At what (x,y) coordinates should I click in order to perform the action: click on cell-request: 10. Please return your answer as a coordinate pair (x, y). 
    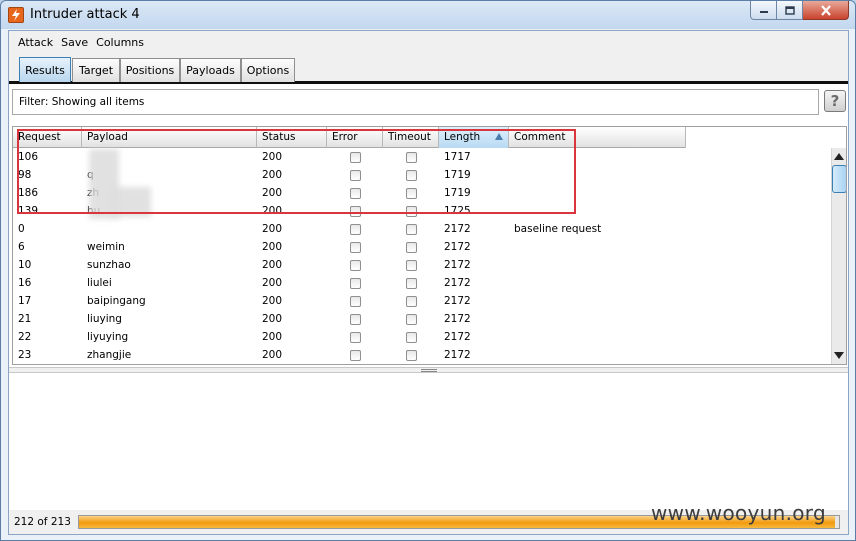
    Looking at the image, I should click on (25, 265).